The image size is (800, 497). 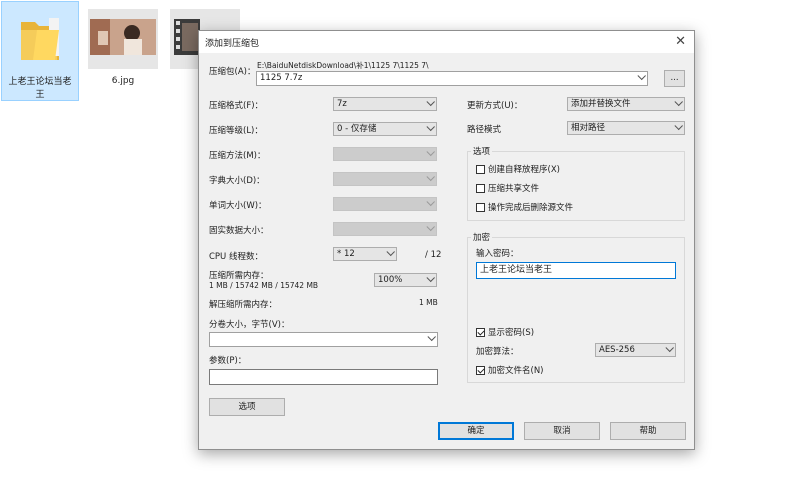 What do you see at coordinates (390, 280) in the screenshot?
I see `mem-percent-value: 100%` at bounding box center [390, 280].